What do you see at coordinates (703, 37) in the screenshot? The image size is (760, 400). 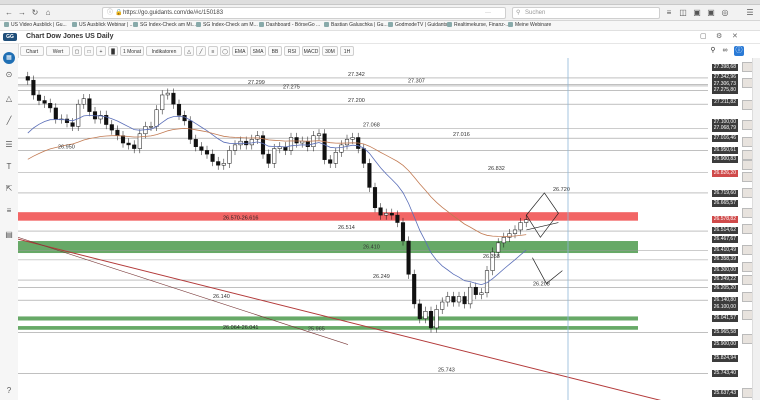 I see `maximize-icon: ▢` at bounding box center [703, 37].